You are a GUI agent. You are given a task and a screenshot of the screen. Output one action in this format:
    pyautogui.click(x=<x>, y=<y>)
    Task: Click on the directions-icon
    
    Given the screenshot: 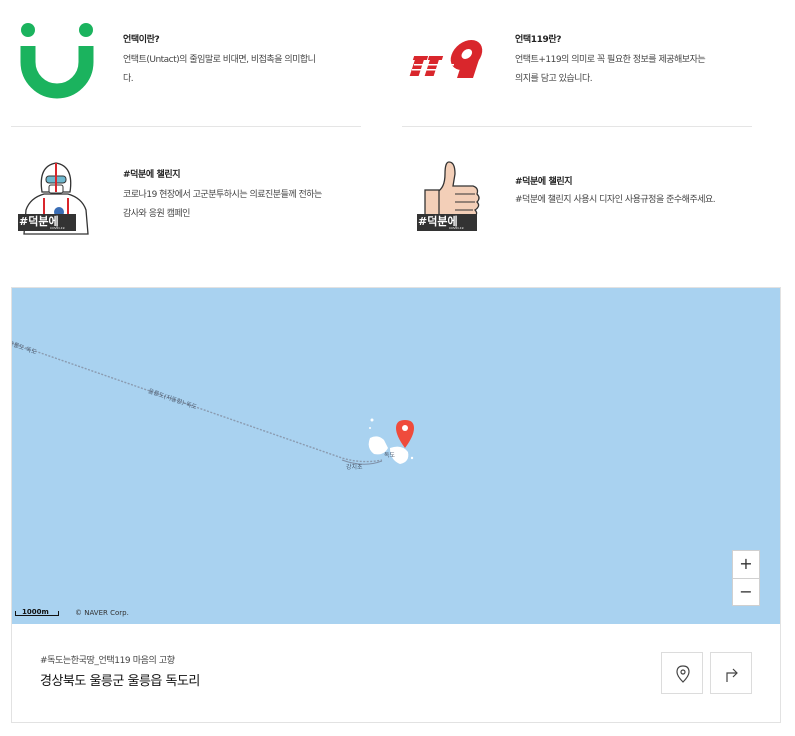 What is the action you would take?
    pyautogui.click(x=732, y=675)
    